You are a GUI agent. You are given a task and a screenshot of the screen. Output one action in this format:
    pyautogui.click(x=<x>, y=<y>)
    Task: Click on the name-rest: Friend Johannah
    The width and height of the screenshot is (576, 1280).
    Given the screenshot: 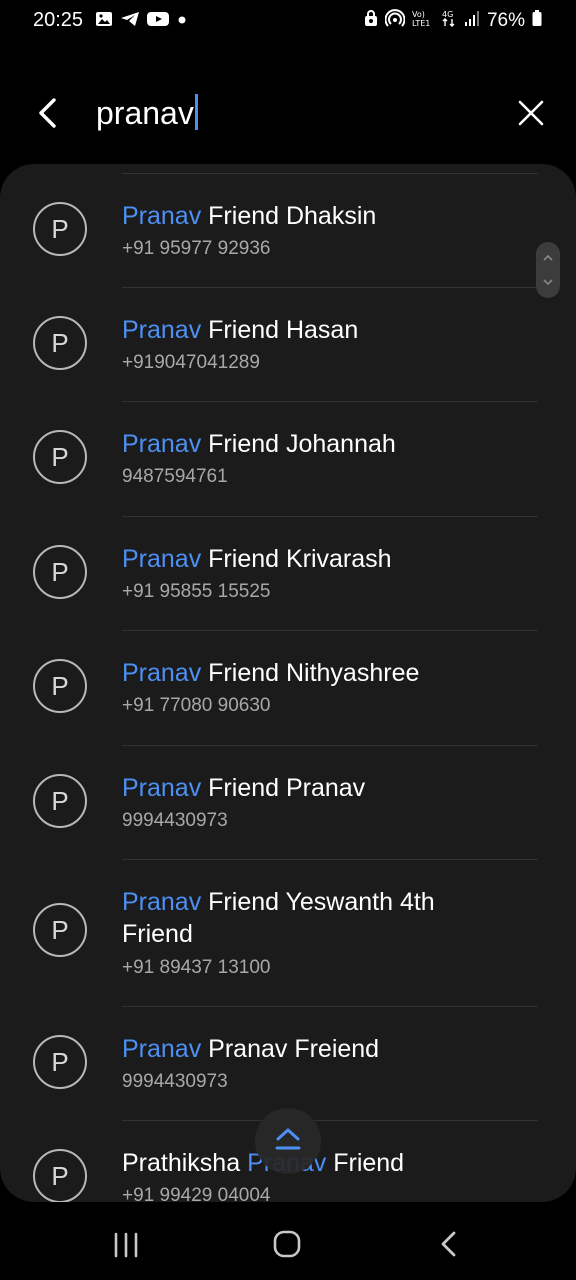 What is the action you would take?
    pyautogui.click(x=298, y=444)
    